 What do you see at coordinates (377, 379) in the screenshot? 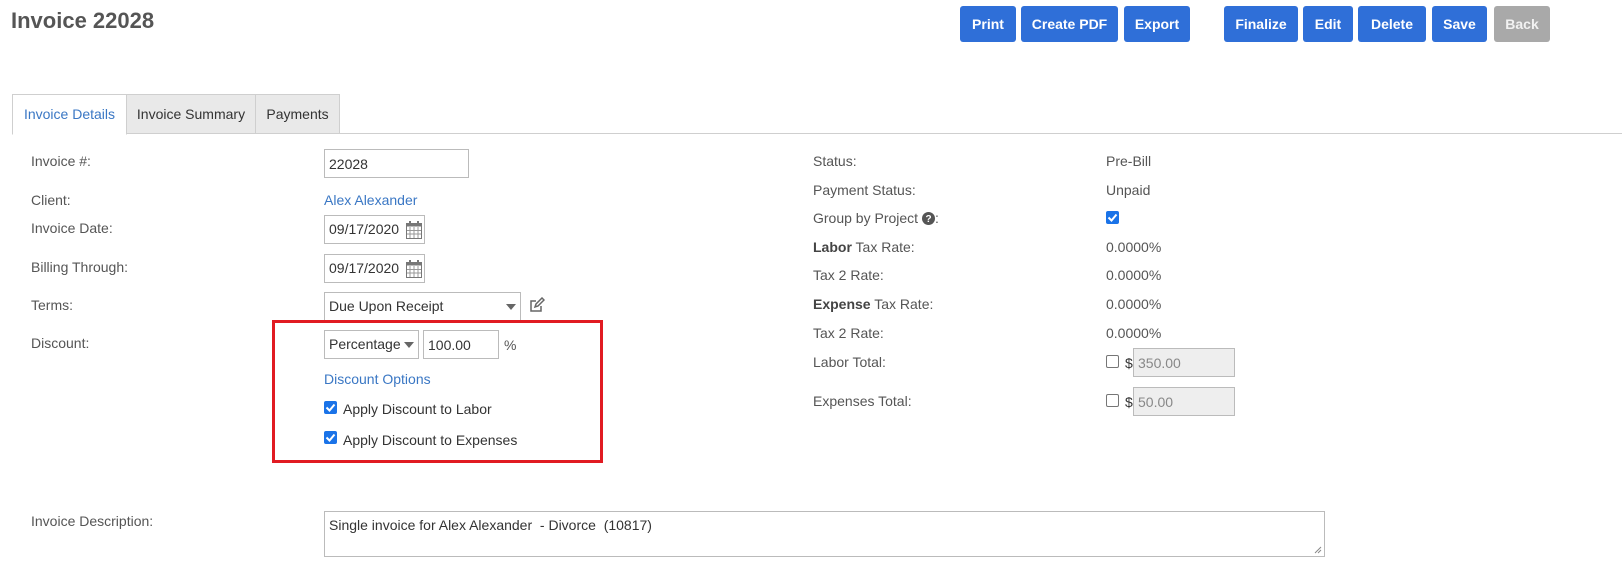
I see `discount-options-link: Discount Options` at bounding box center [377, 379].